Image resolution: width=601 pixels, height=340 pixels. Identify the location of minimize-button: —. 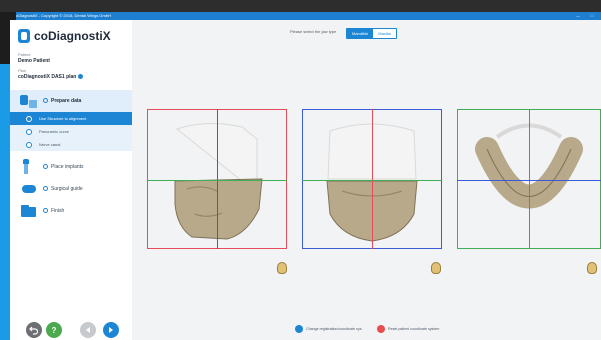
(578, 16).